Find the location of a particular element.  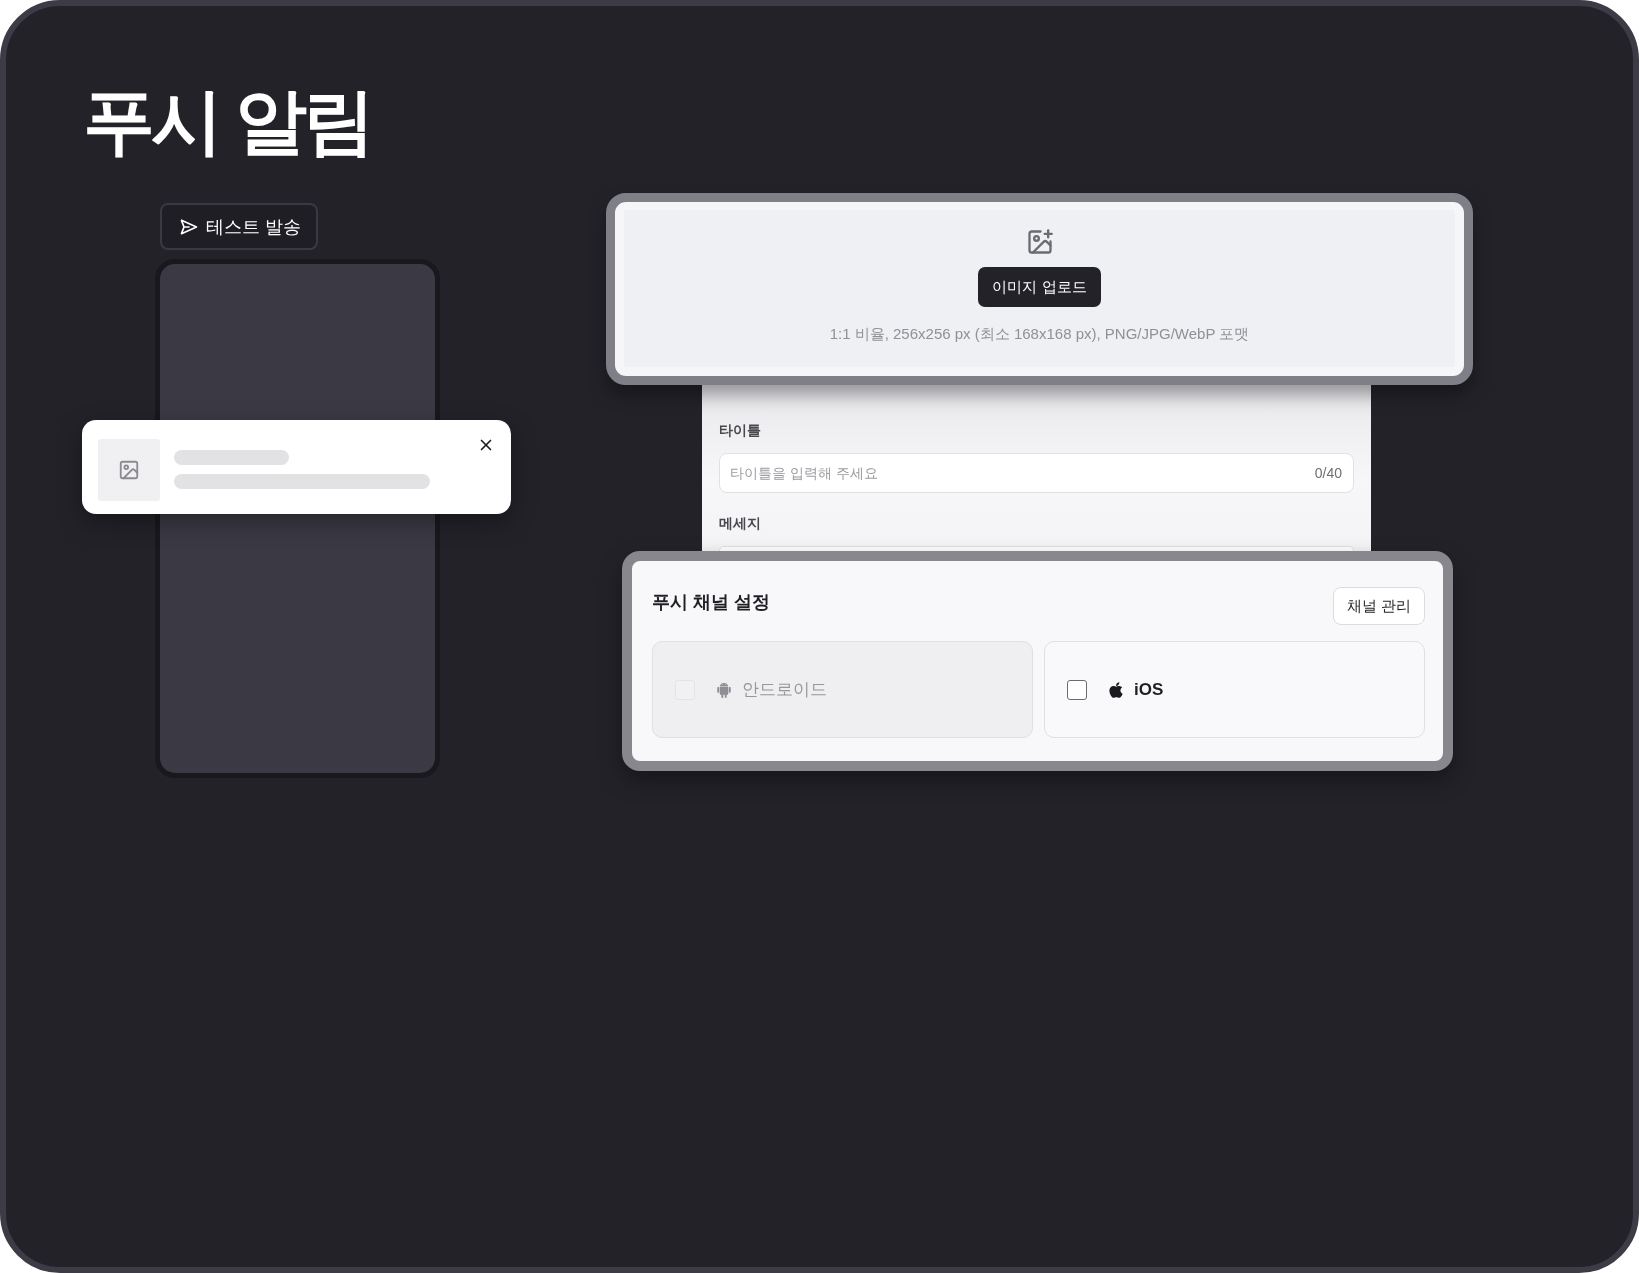

channel-label: 안드로이드 is located at coordinates (784, 690).